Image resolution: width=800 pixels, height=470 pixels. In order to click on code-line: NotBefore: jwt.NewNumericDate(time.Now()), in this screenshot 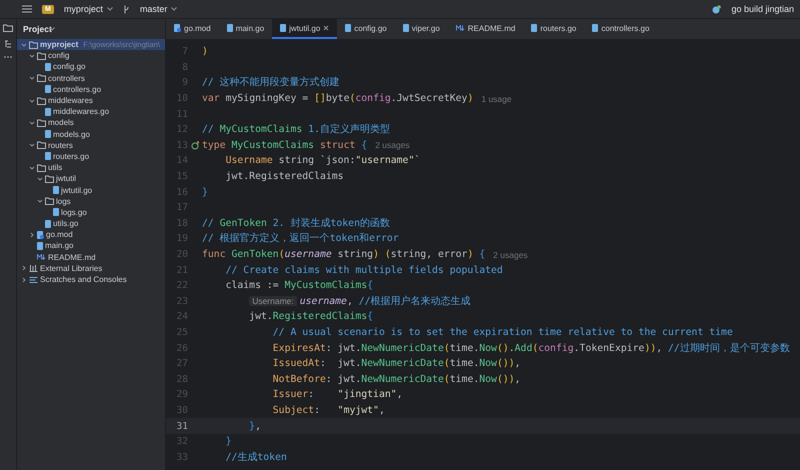, I will do `click(396, 379)`.